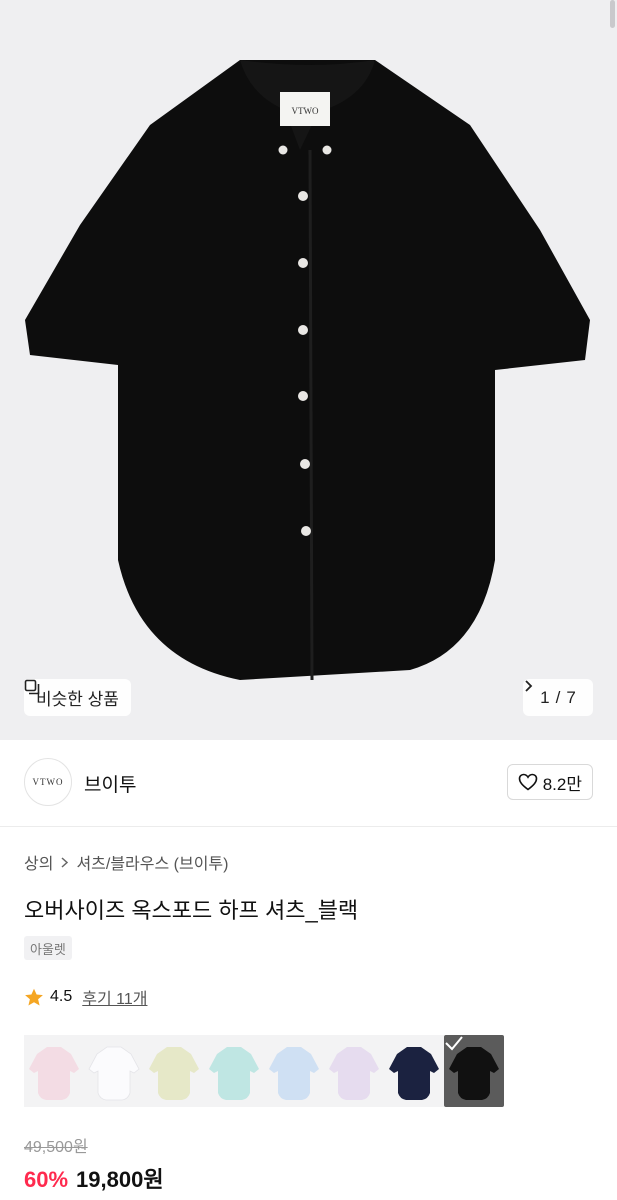 This screenshot has width=617, height=1200. Describe the element at coordinates (562, 784) in the screenshot. I see `like-count: 8.2만` at that location.